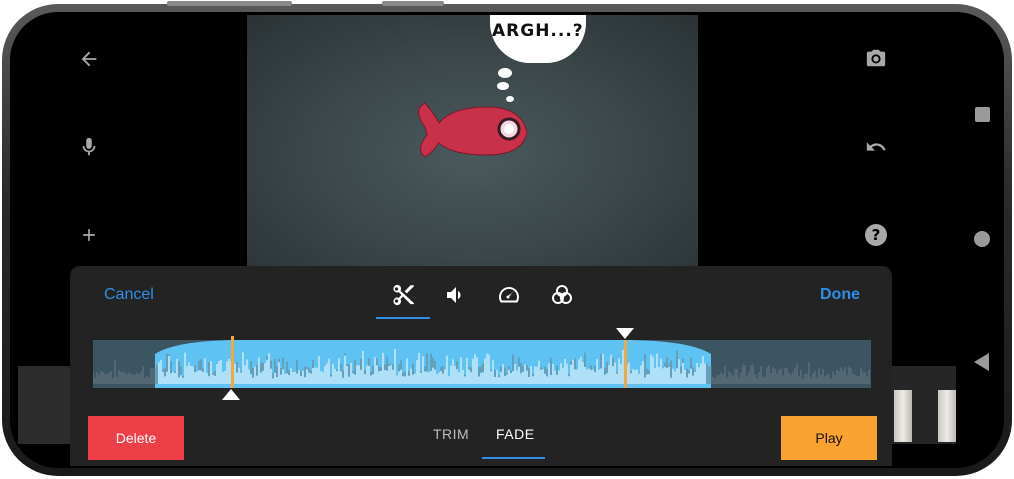 The image size is (1014, 479). Describe the element at coordinates (513, 458) in the screenshot. I see `tab-active-indicator` at that location.